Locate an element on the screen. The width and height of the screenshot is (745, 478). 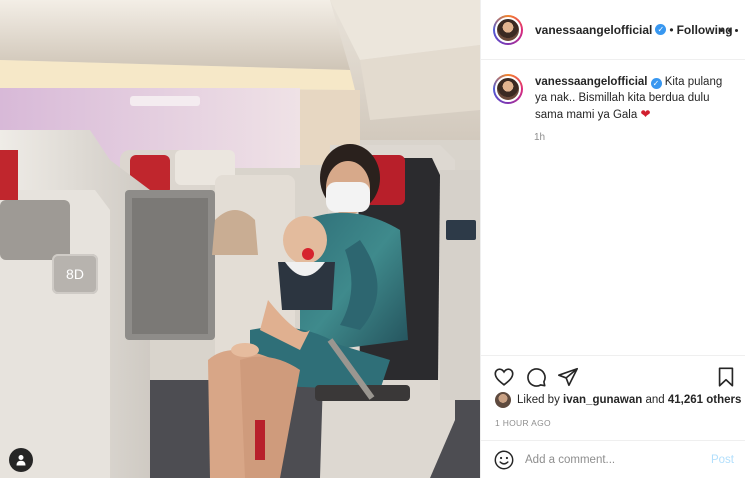
comment-input is located at coordinates (618, 459).